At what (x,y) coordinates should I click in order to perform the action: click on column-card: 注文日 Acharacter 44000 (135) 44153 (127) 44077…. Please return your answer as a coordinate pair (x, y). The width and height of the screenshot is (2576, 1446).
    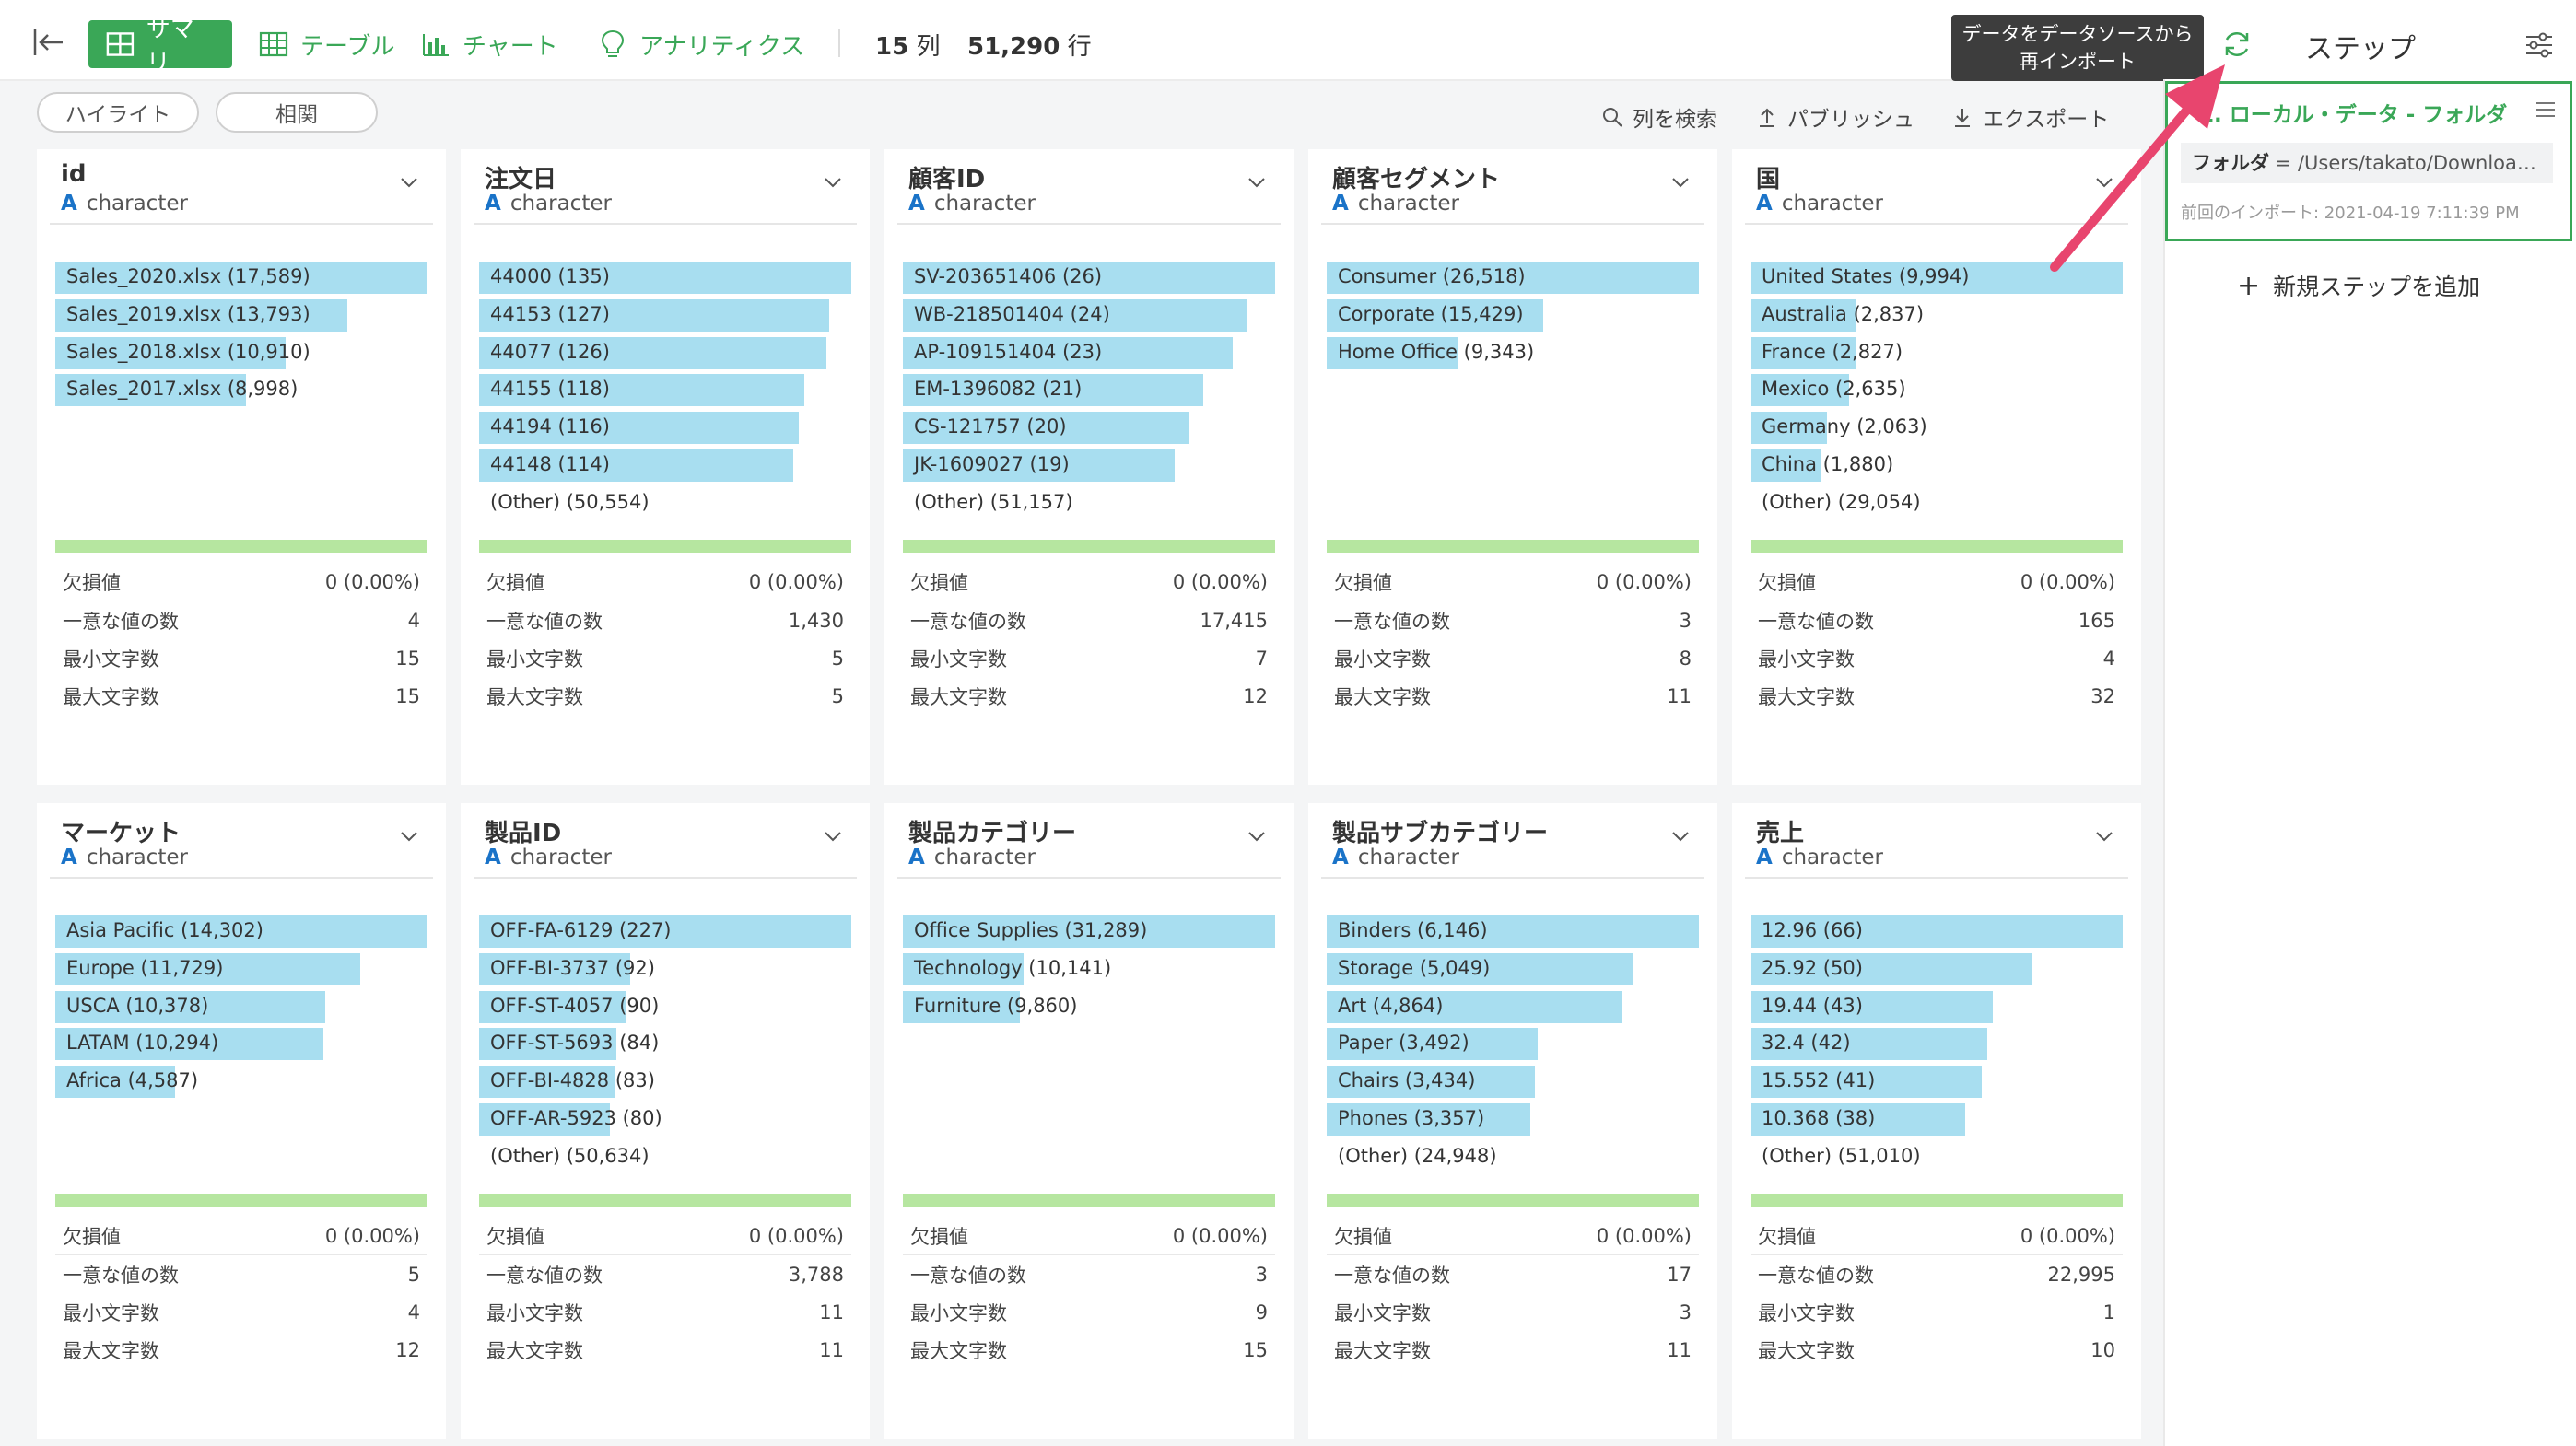
    Looking at the image, I should click on (665, 467).